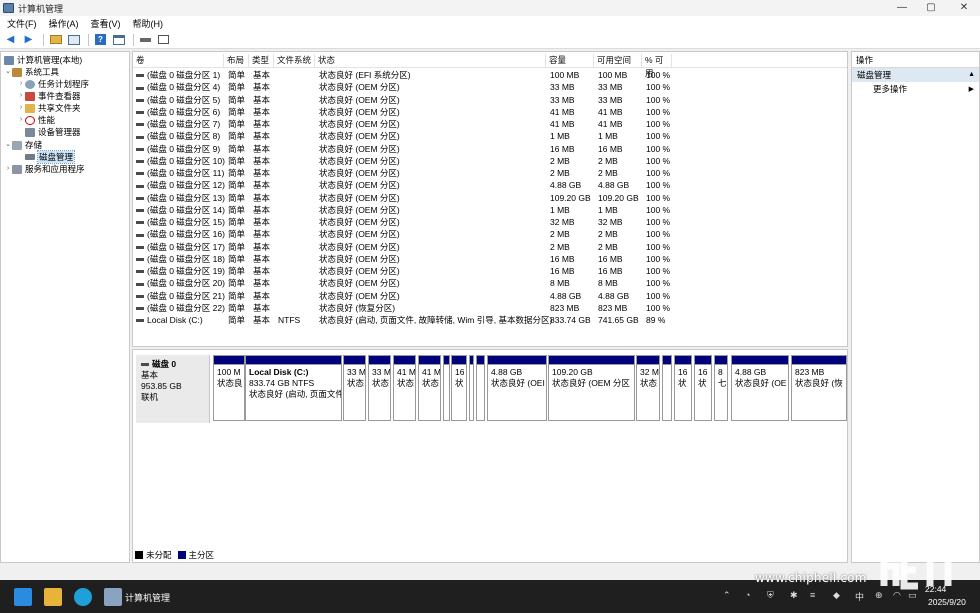 The width and height of the screenshot is (980, 613). Describe the element at coordinates (947, 602) in the screenshot. I see `taskbar-clock-date: 2025/9/20` at that location.